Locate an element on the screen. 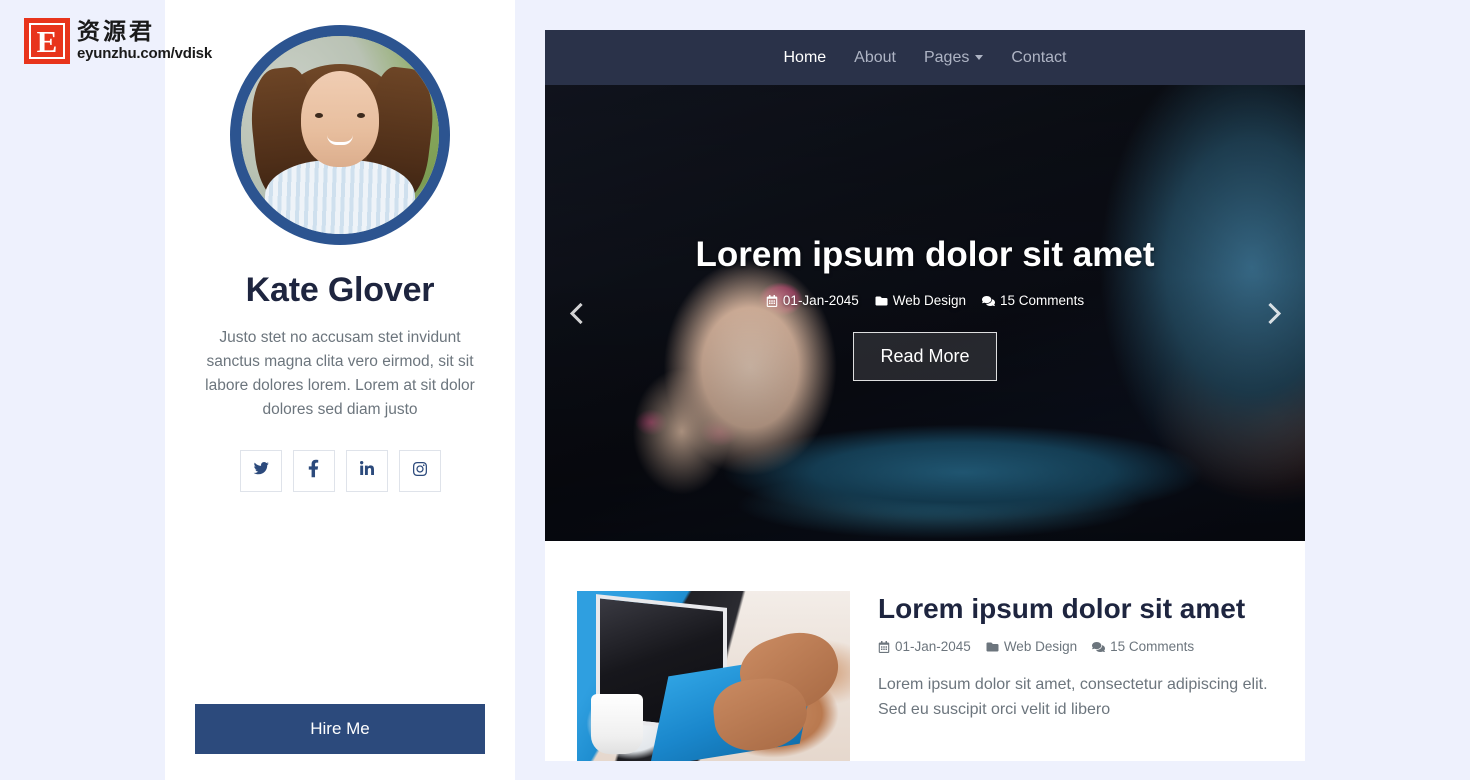 The height and width of the screenshot is (780, 1470). avatar-eyes is located at coordinates (340, 116).